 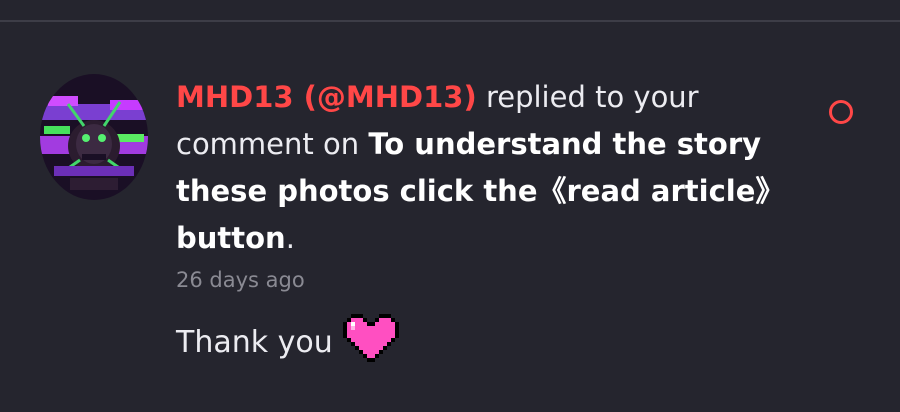 I want to click on username-link: MHD13 (@MHD13), so click(x=326, y=97).